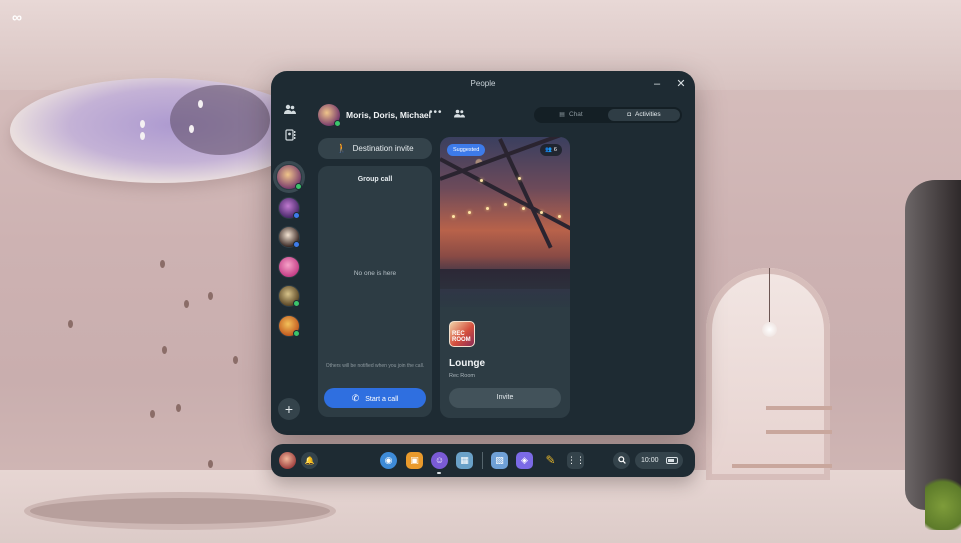 This screenshot has width=961, height=543. I want to click on invite-button: Invite, so click(505, 398).